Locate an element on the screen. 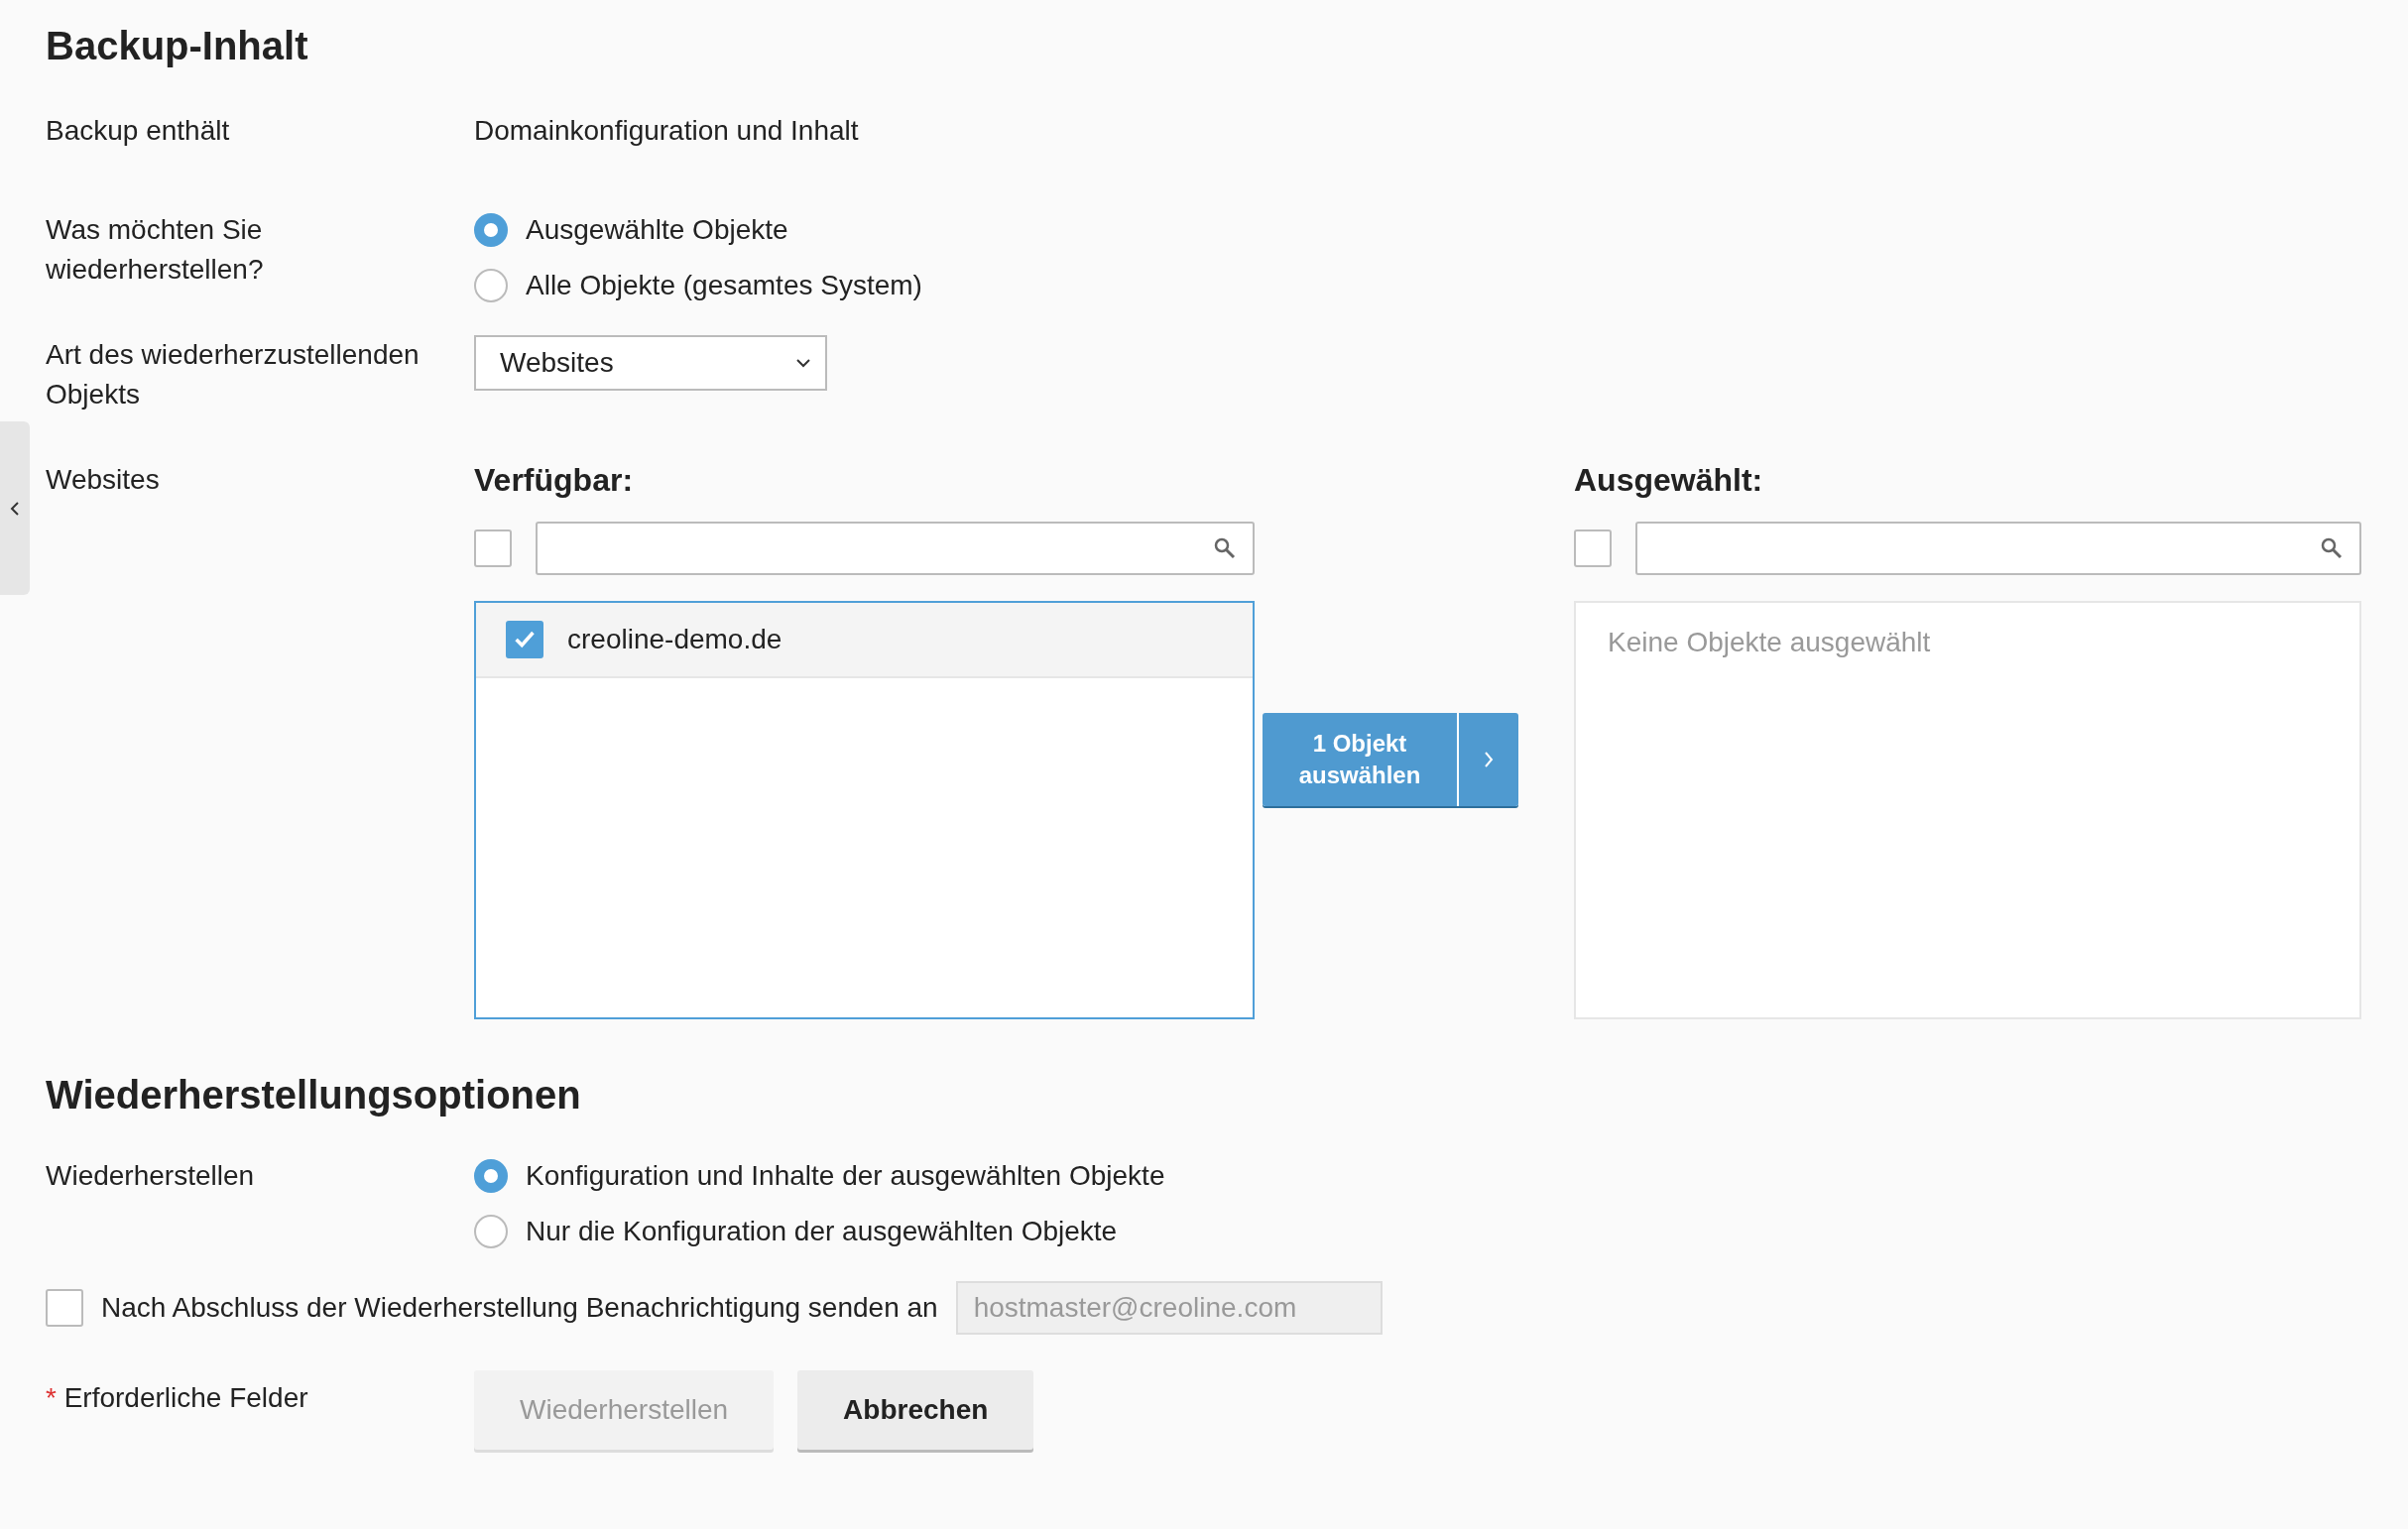  field-label: Wiederherstellen is located at coordinates (151, 1176).